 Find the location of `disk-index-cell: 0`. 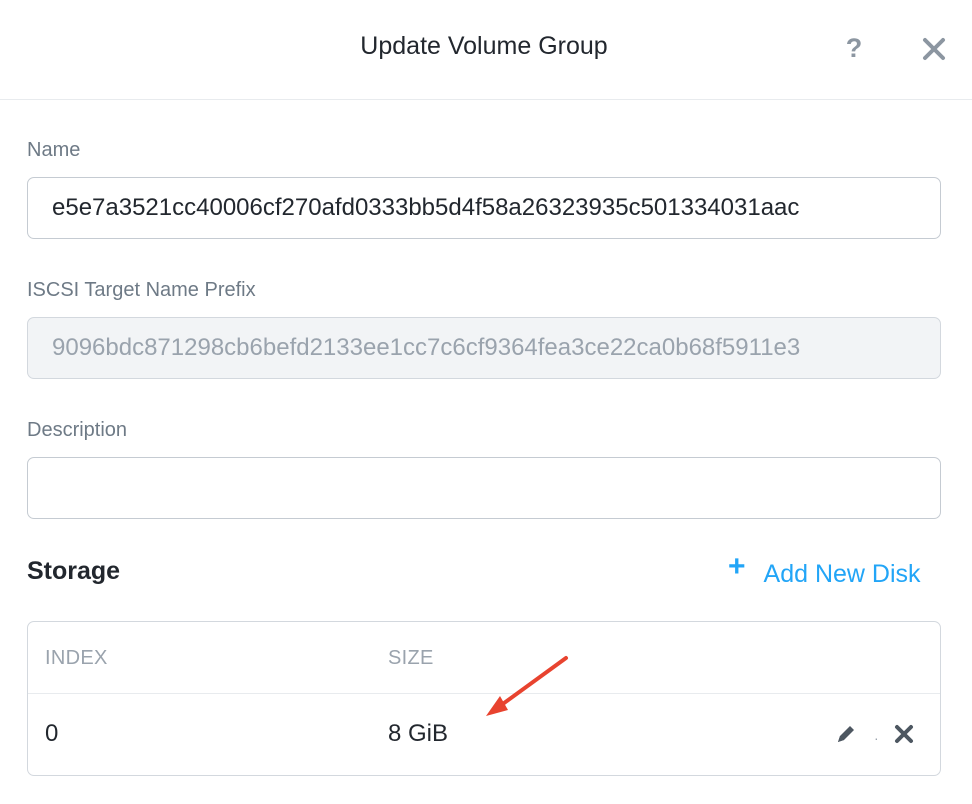

disk-index-cell: 0 is located at coordinates (52, 733).